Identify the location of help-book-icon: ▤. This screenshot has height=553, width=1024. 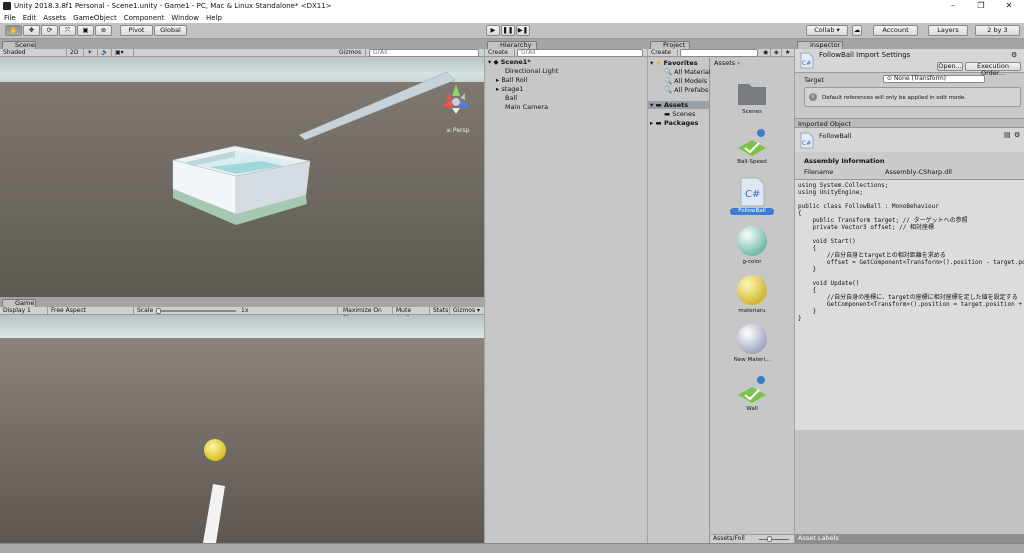
(1007, 135).